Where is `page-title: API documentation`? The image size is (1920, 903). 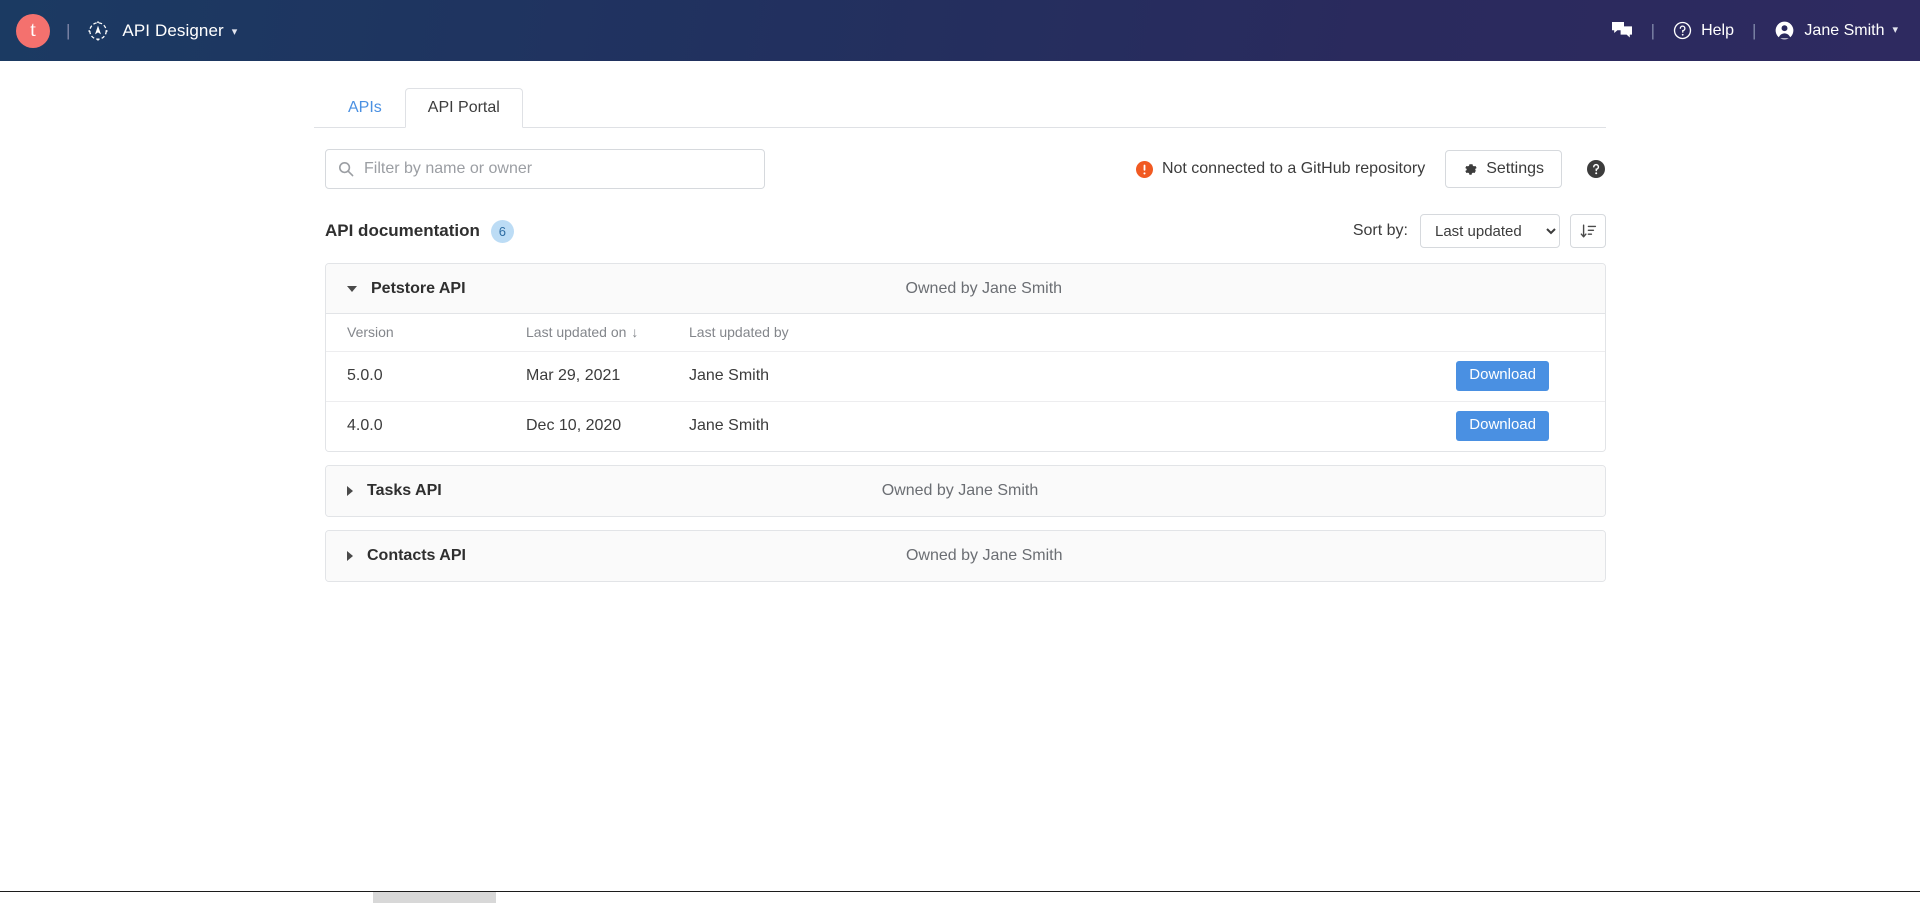
page-title: API documentation is located at coordinates (402, 230).